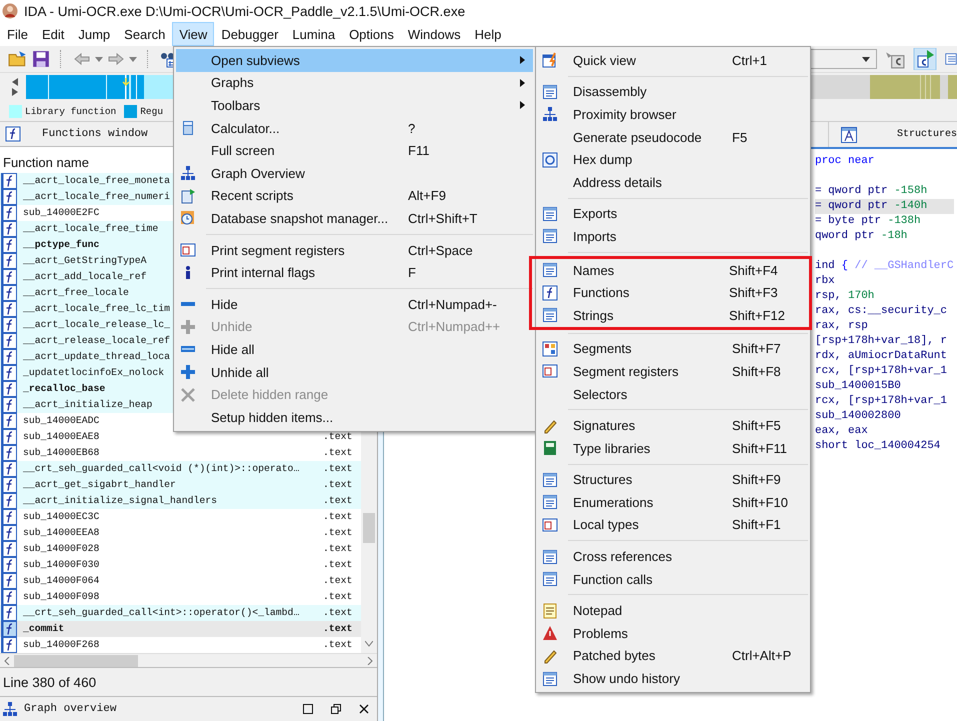  Describe the element at coordinates (861, 236) in the screenshot. I see `code-line: qword ptr -18h` at that location.